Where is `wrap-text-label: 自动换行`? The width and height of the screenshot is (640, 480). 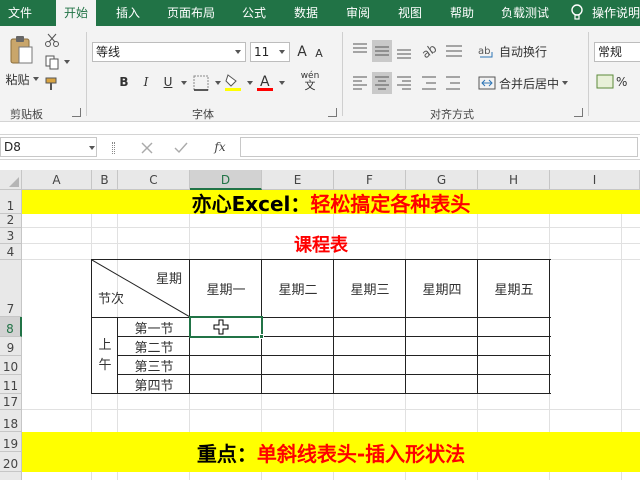 wrap-text-label: 自动换行 is located at coordinates (523, 51).